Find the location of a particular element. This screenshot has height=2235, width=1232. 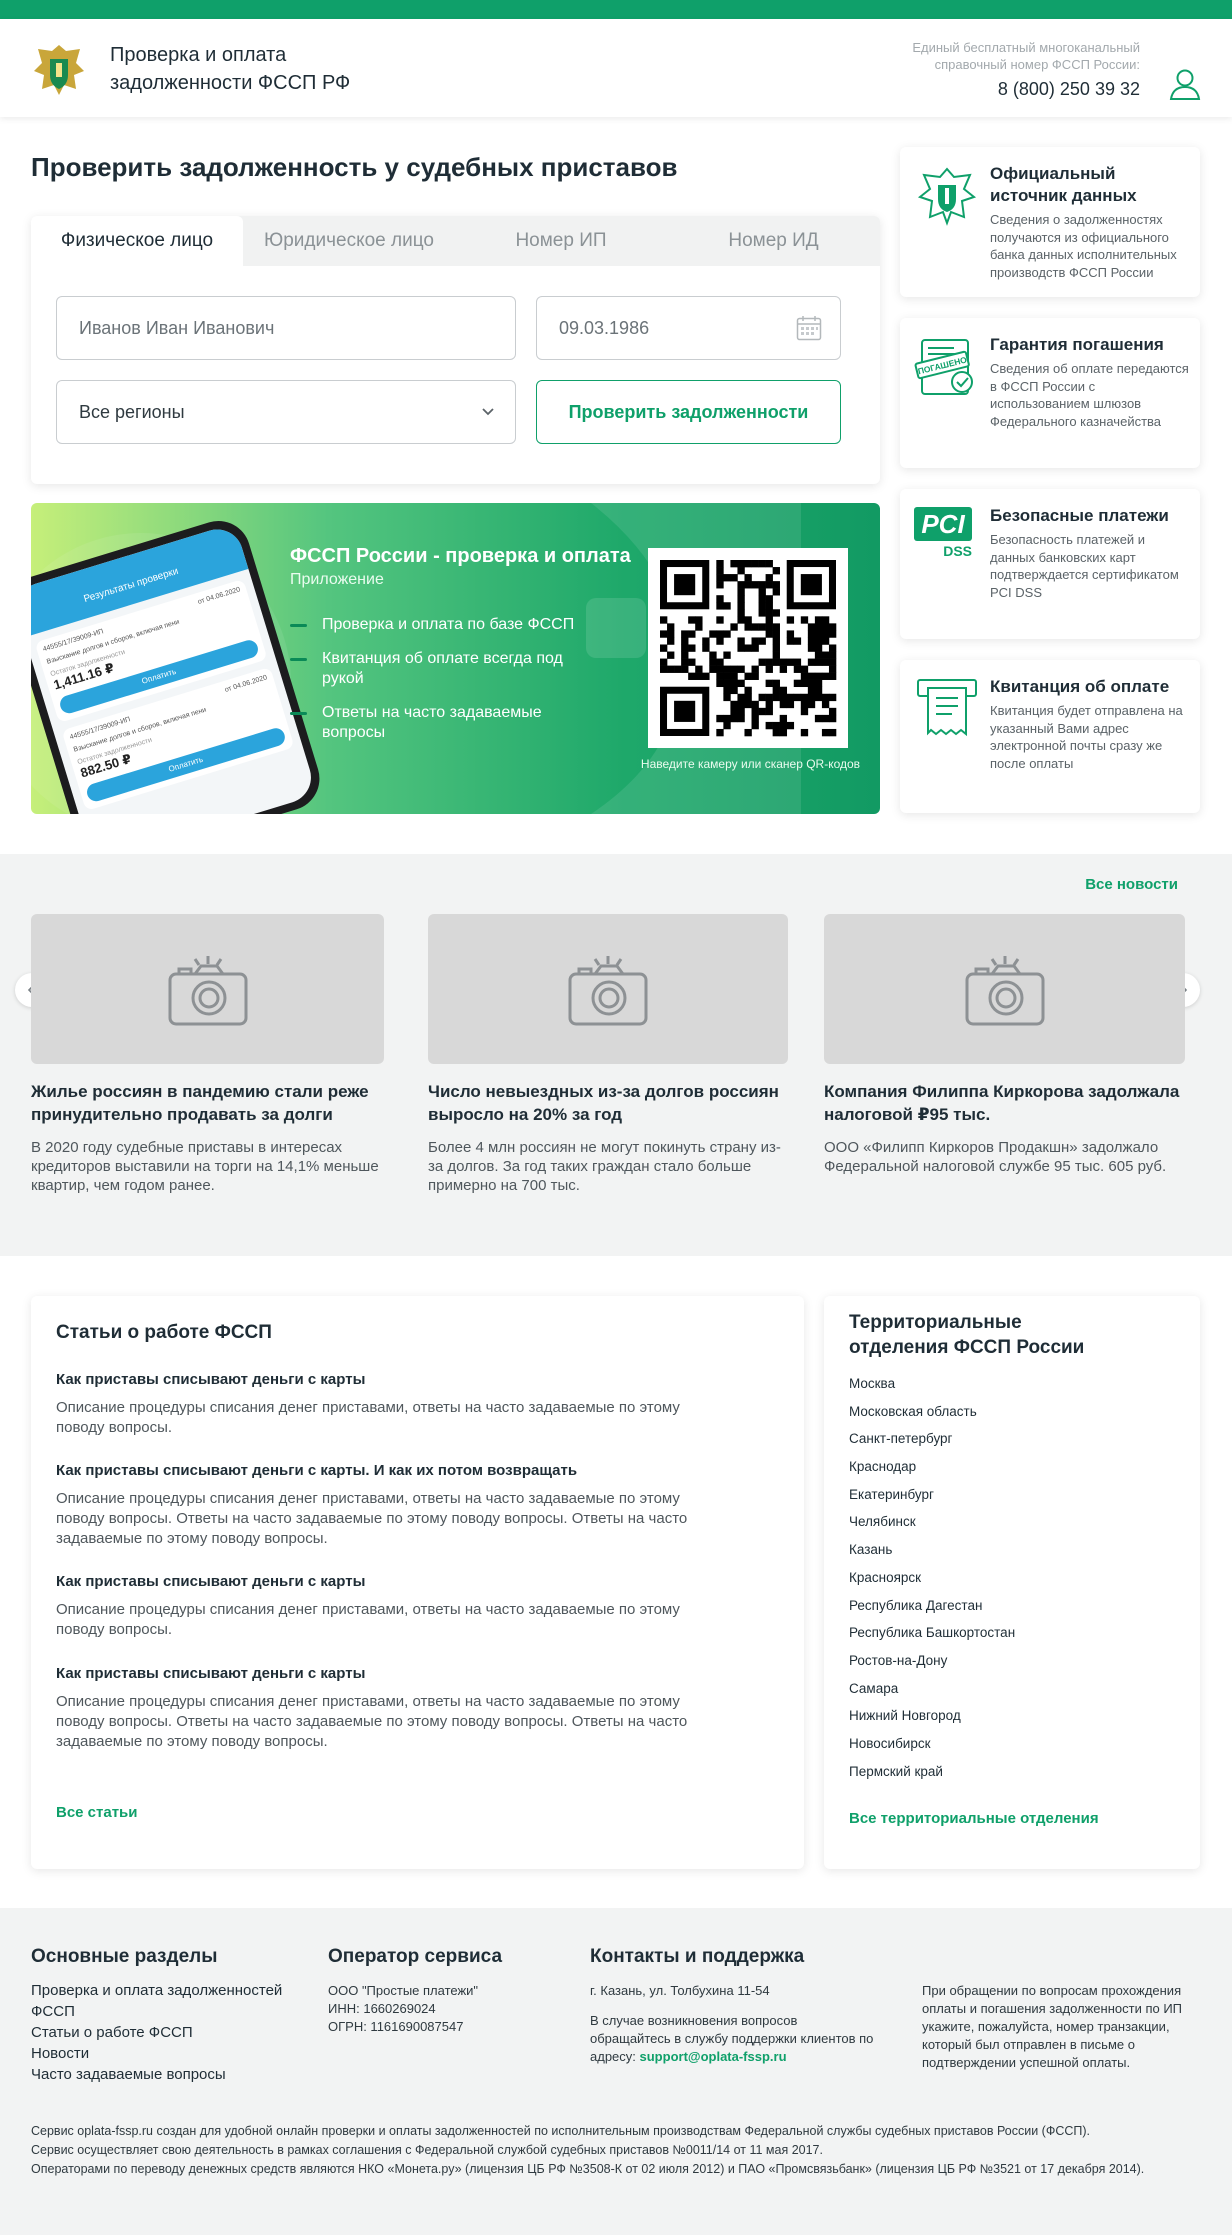

calendar-icon is located at coordinates (809, 328).